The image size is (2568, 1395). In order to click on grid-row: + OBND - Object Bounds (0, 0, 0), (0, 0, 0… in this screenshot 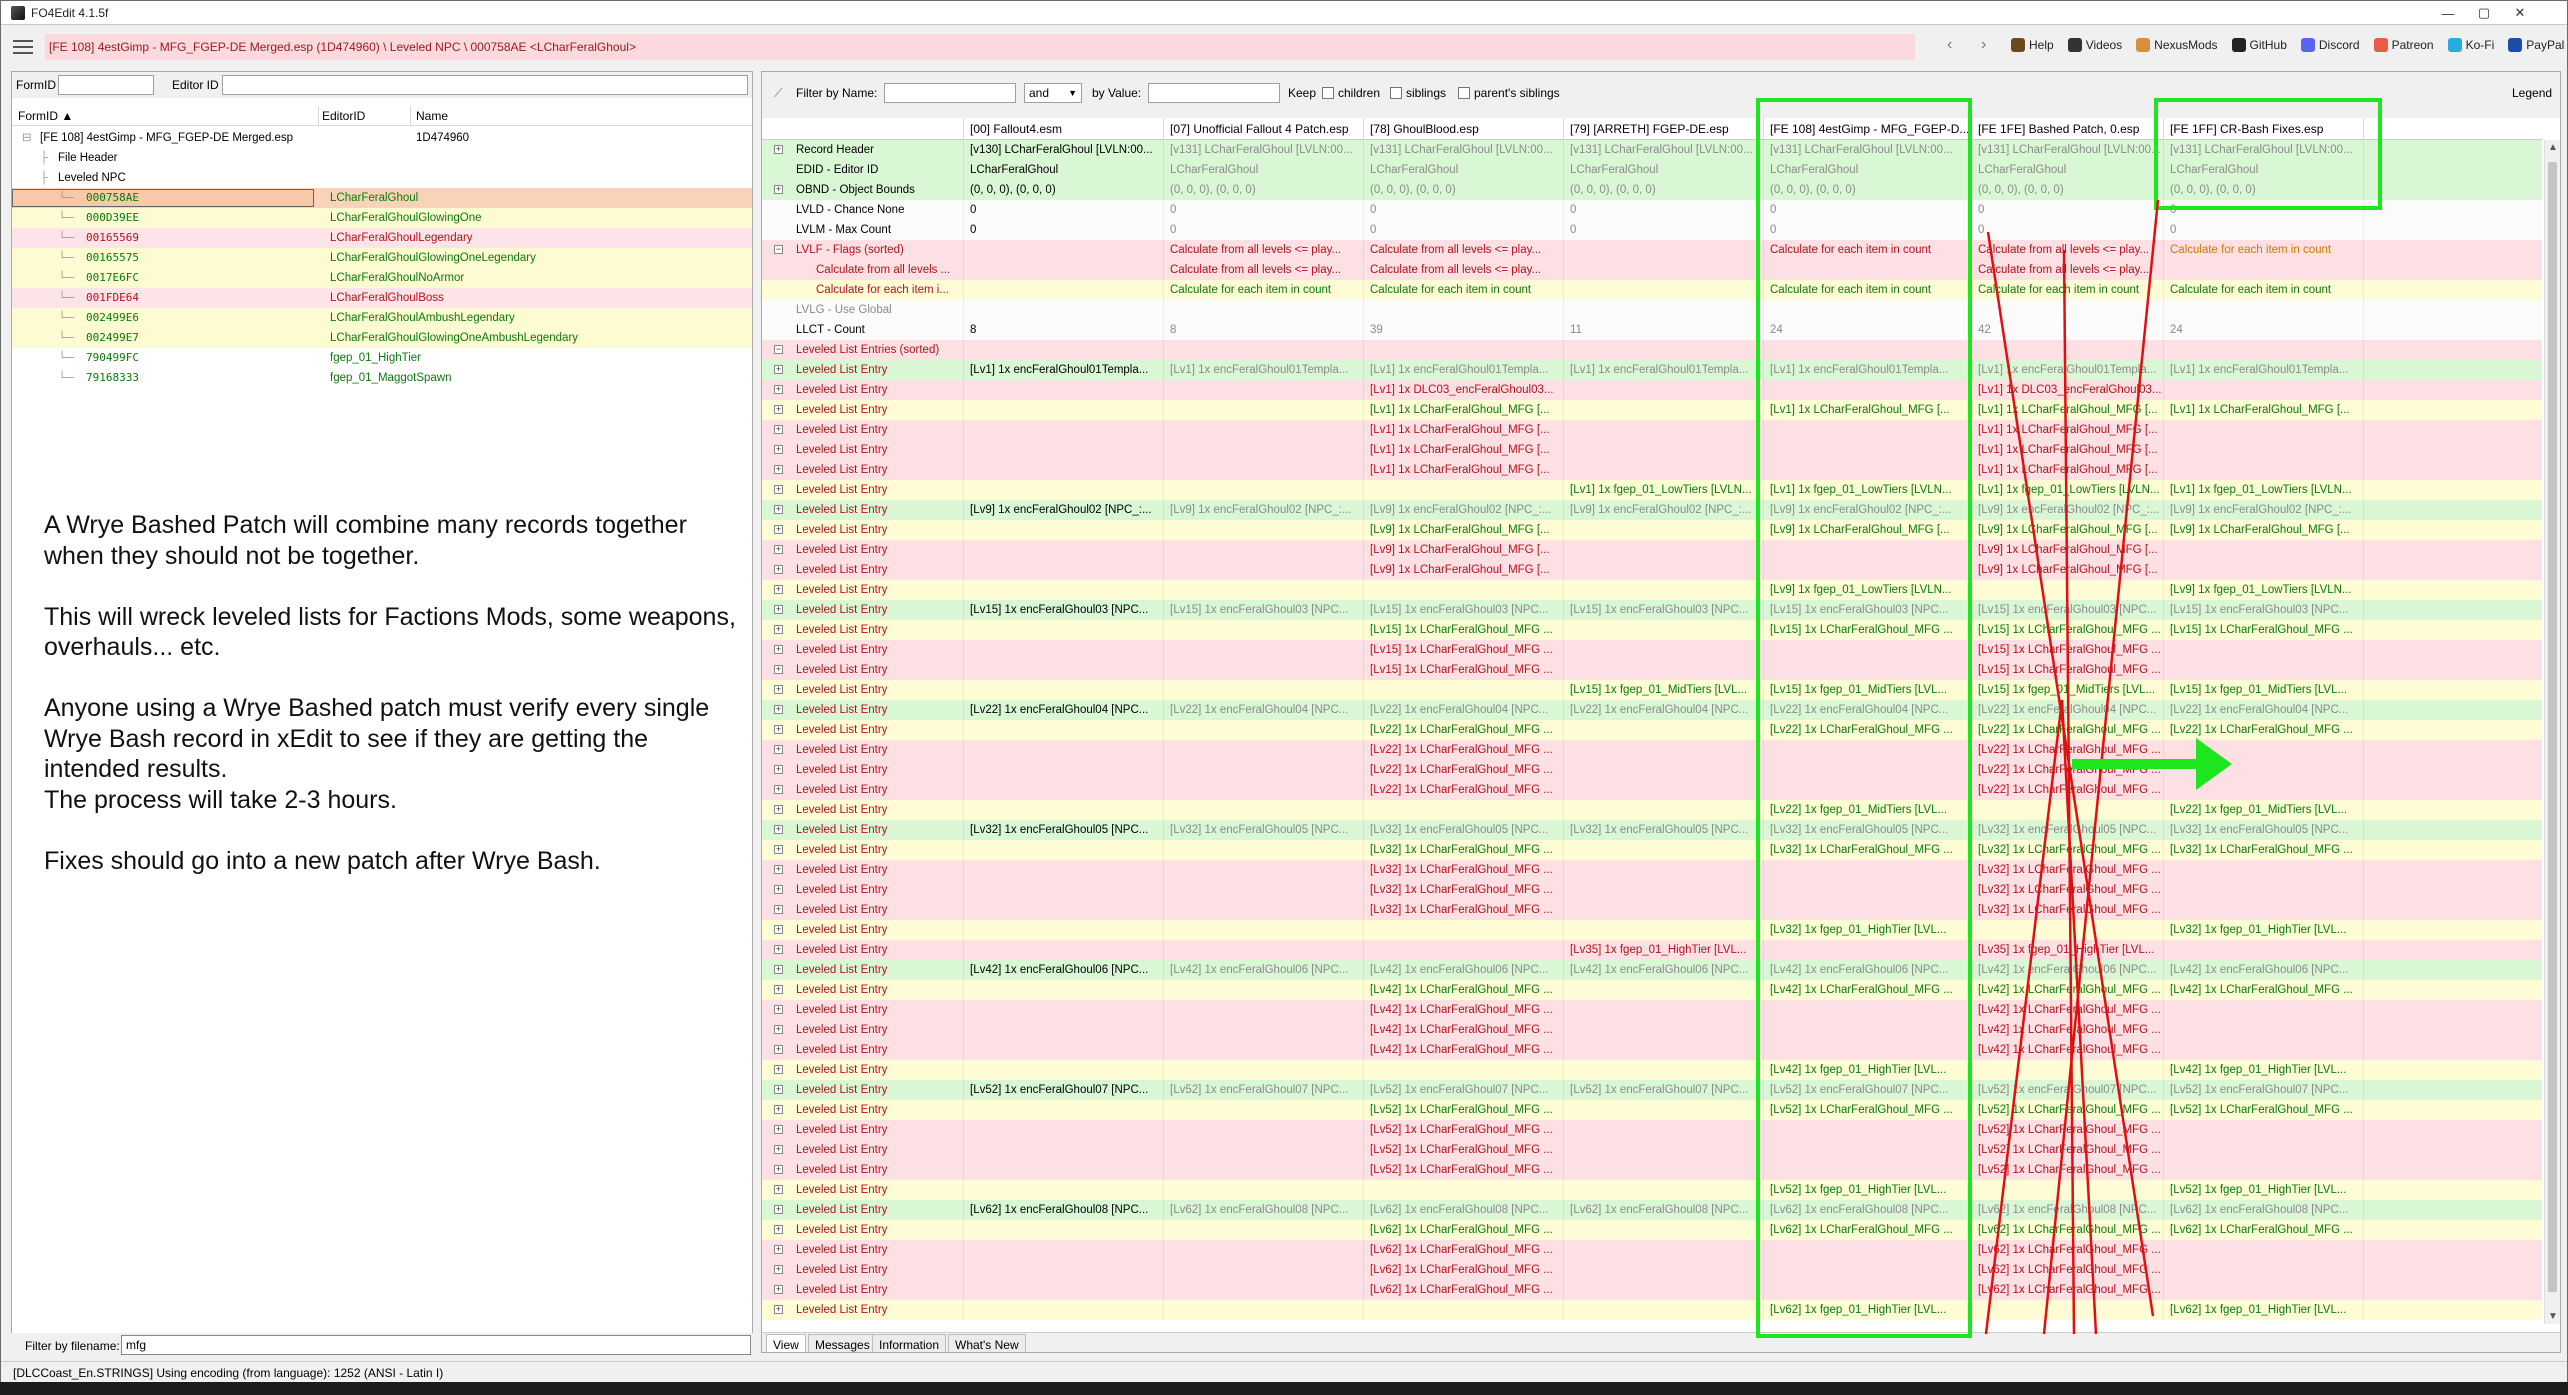, I will do `click(1652, 190)`.